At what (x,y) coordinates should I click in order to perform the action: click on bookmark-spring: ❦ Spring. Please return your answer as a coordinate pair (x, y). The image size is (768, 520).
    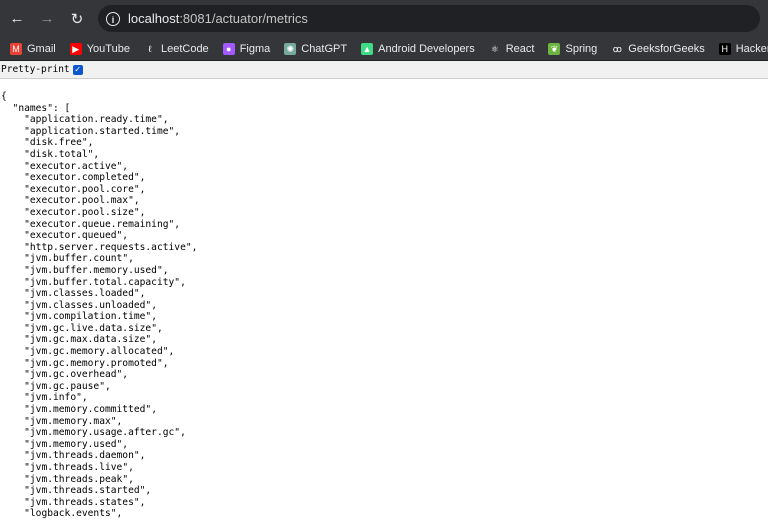
    Looking at the image, I should click on (573, 48).